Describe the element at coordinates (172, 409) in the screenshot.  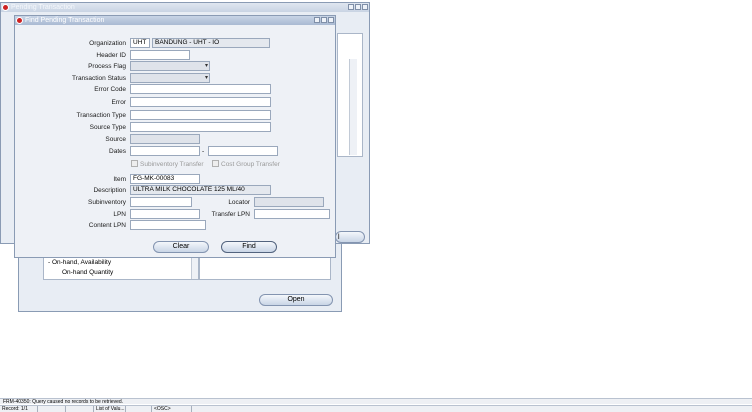
I see `osc-indicator: <OSC>` at that location.